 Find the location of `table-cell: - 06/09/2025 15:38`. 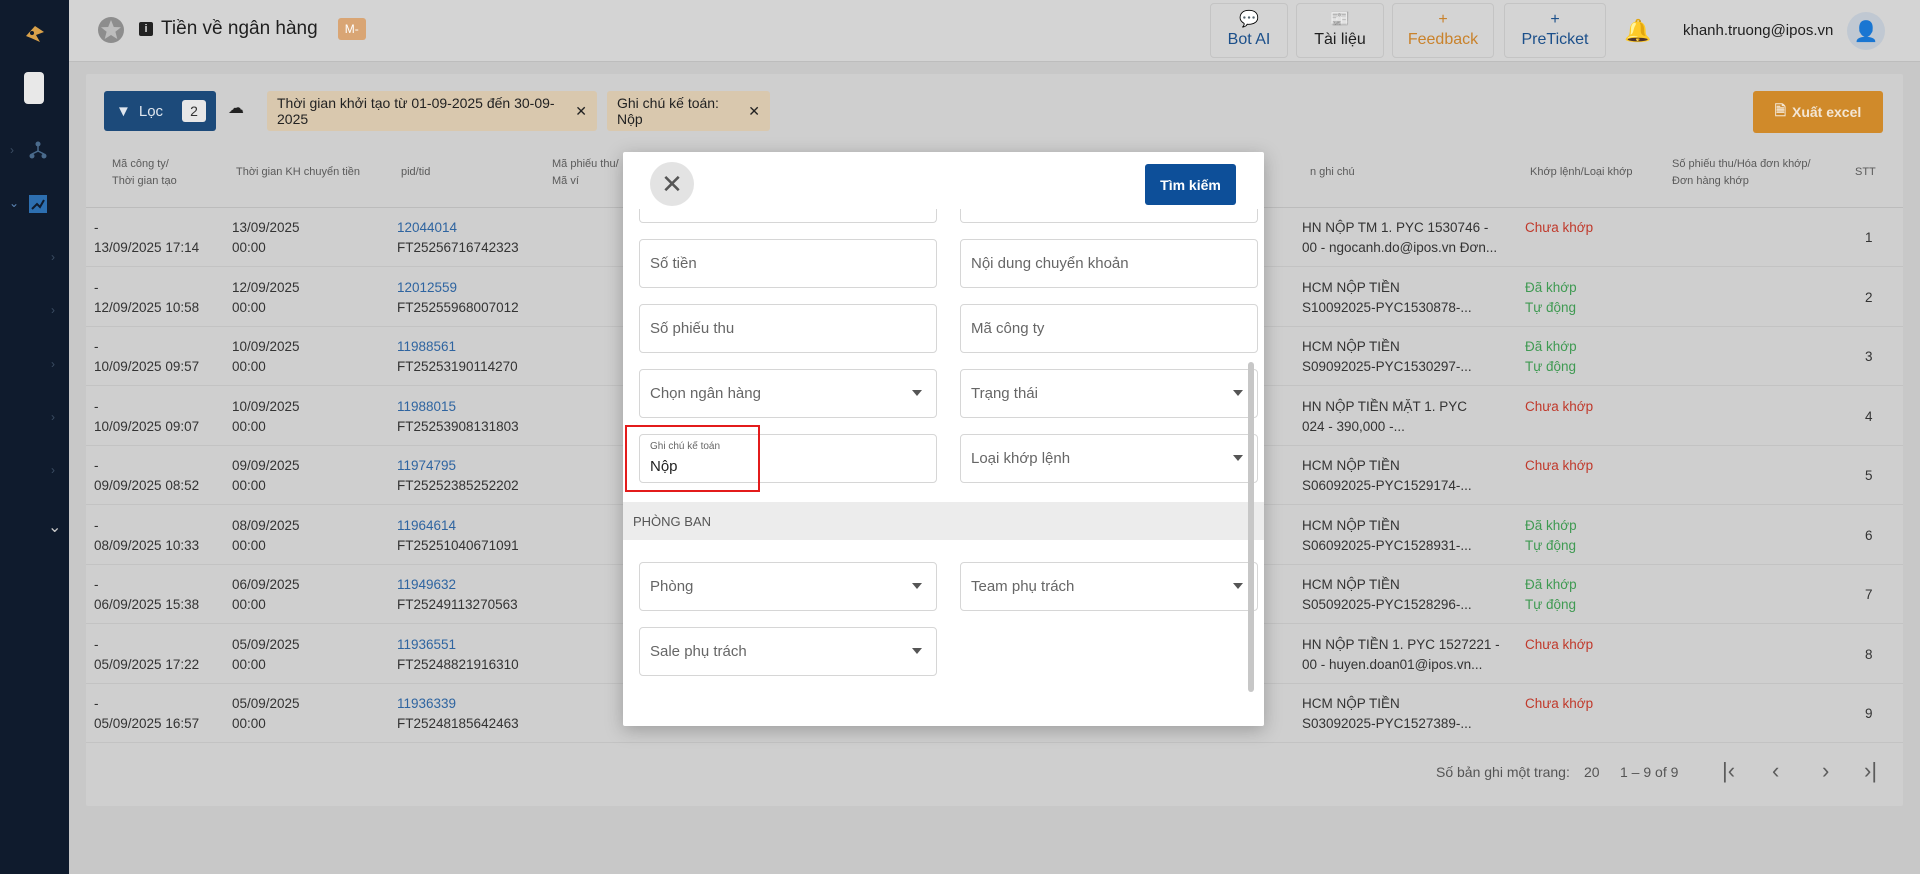

table-cell: - 06/09/2025 15:38 is located at coordinates (146, 595).